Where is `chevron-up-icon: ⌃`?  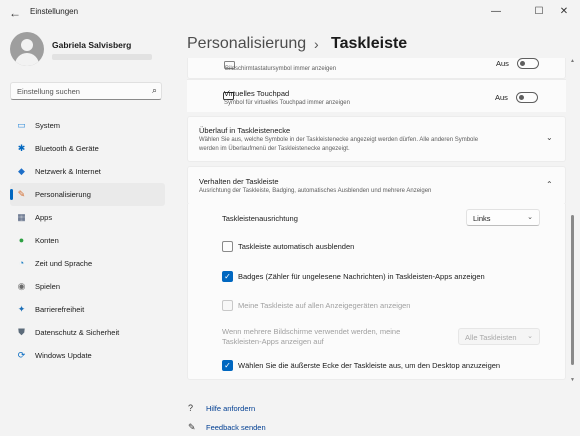 chevron-up-icon: ⌃ is located at coordinates (549, 184).